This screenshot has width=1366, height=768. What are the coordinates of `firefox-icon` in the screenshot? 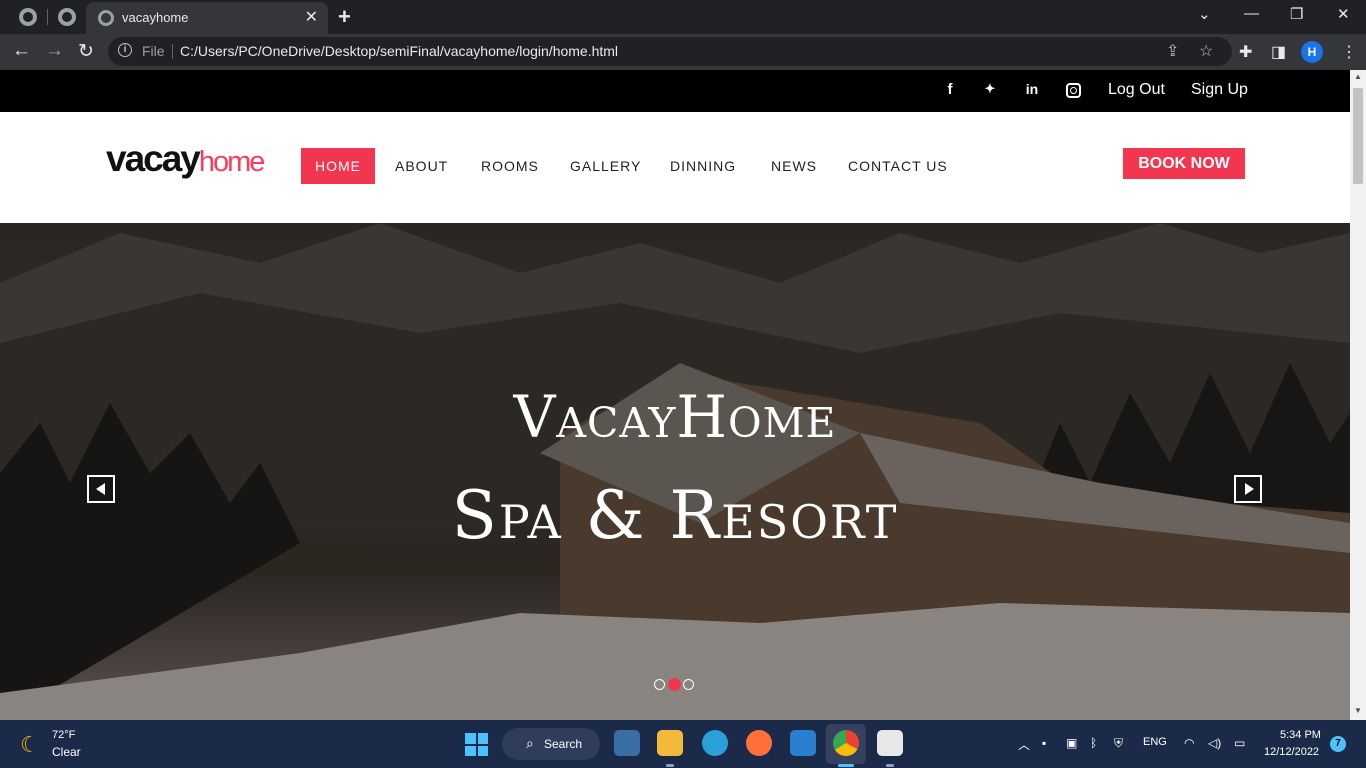 It's located at (759, 743).